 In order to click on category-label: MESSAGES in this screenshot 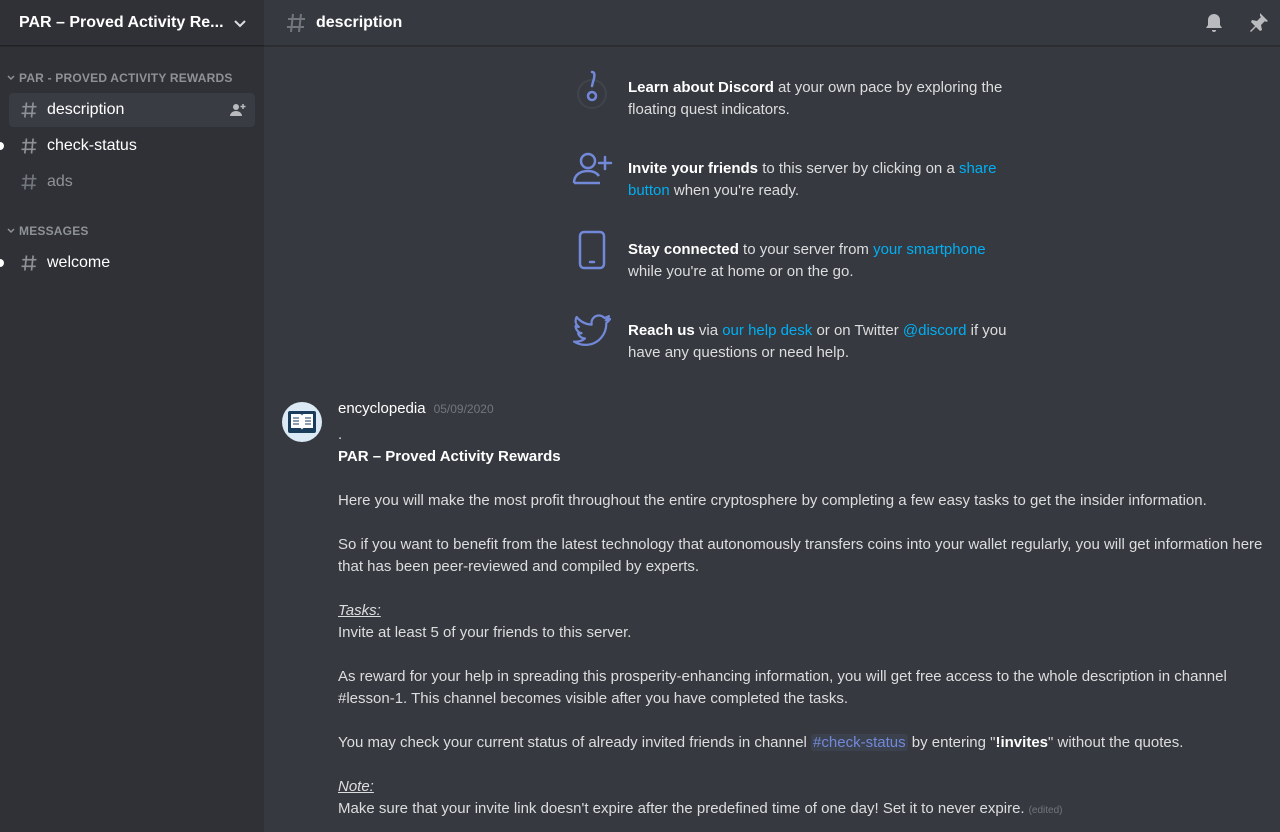, I will do `click(54, 231)`.